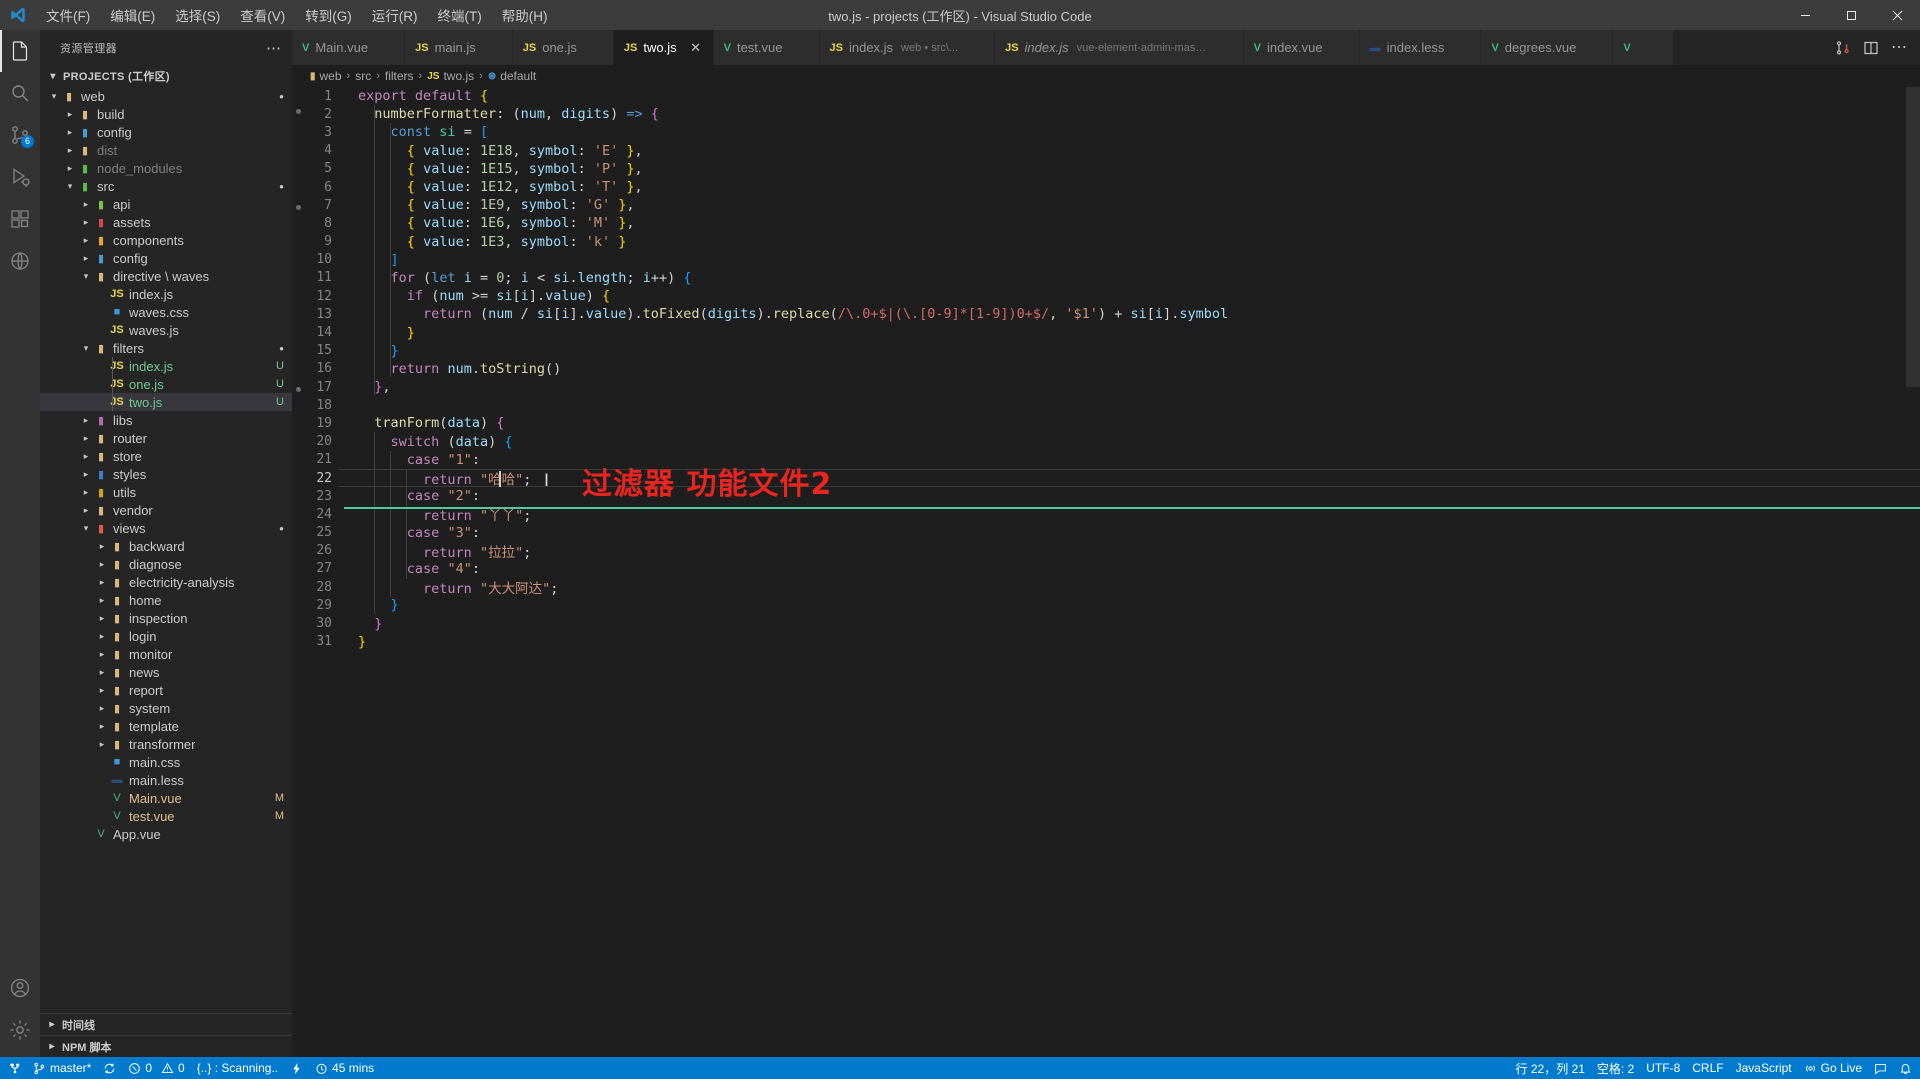  I want to click on breadcrumb-item-default: ⊛ default, so click(512, 76).